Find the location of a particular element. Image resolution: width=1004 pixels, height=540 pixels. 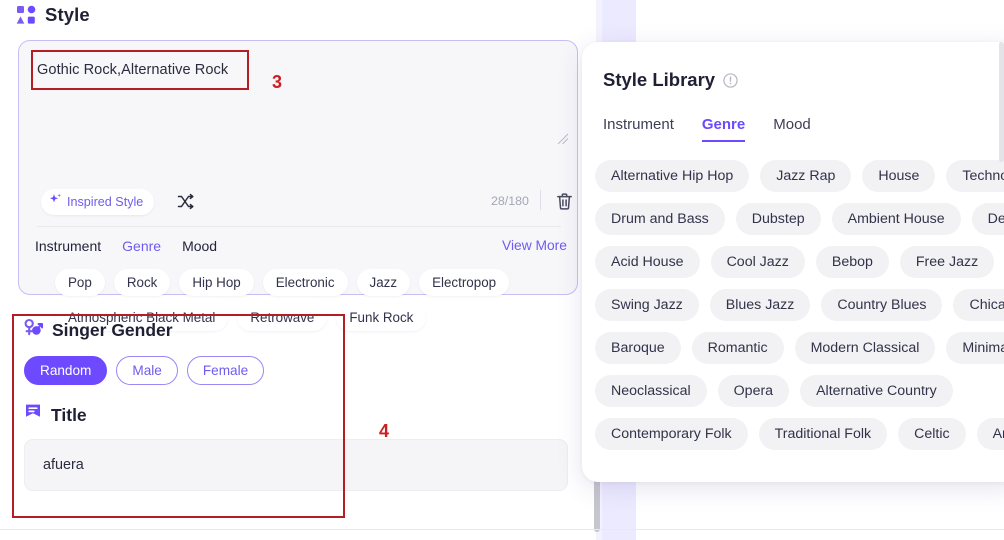

style-library-header: Style Library is located at coordinates (670, 80).